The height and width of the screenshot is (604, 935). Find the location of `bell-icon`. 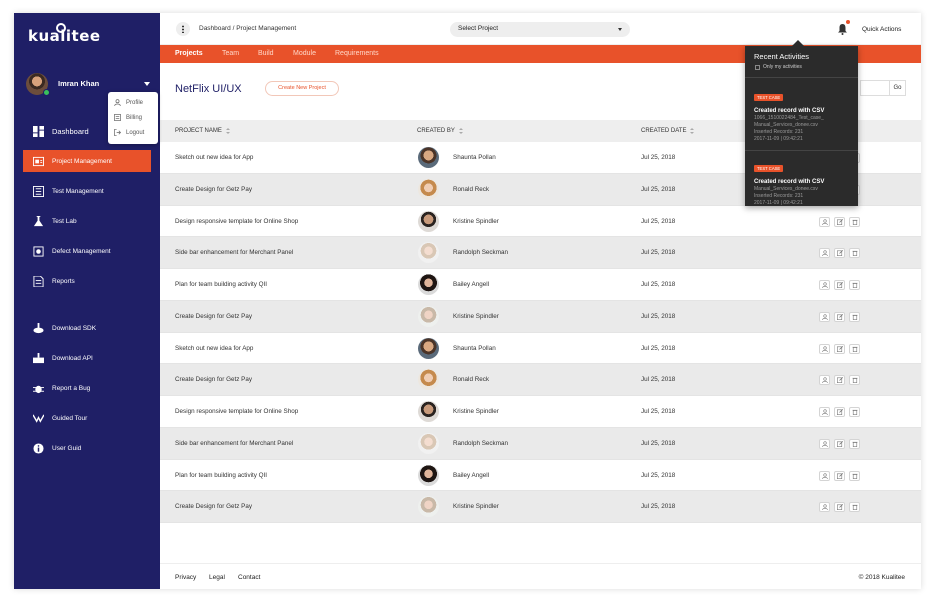

bell-icon is located at coordinates (842, 29).